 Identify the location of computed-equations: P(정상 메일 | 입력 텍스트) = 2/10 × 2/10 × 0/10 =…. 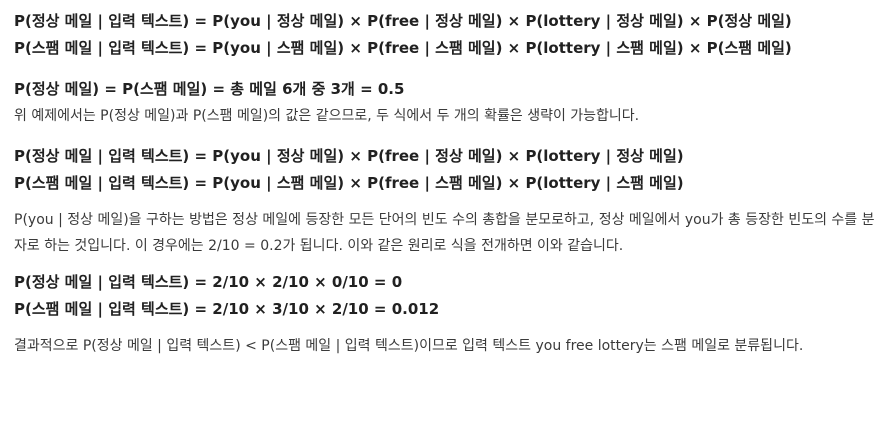
(449, 296).